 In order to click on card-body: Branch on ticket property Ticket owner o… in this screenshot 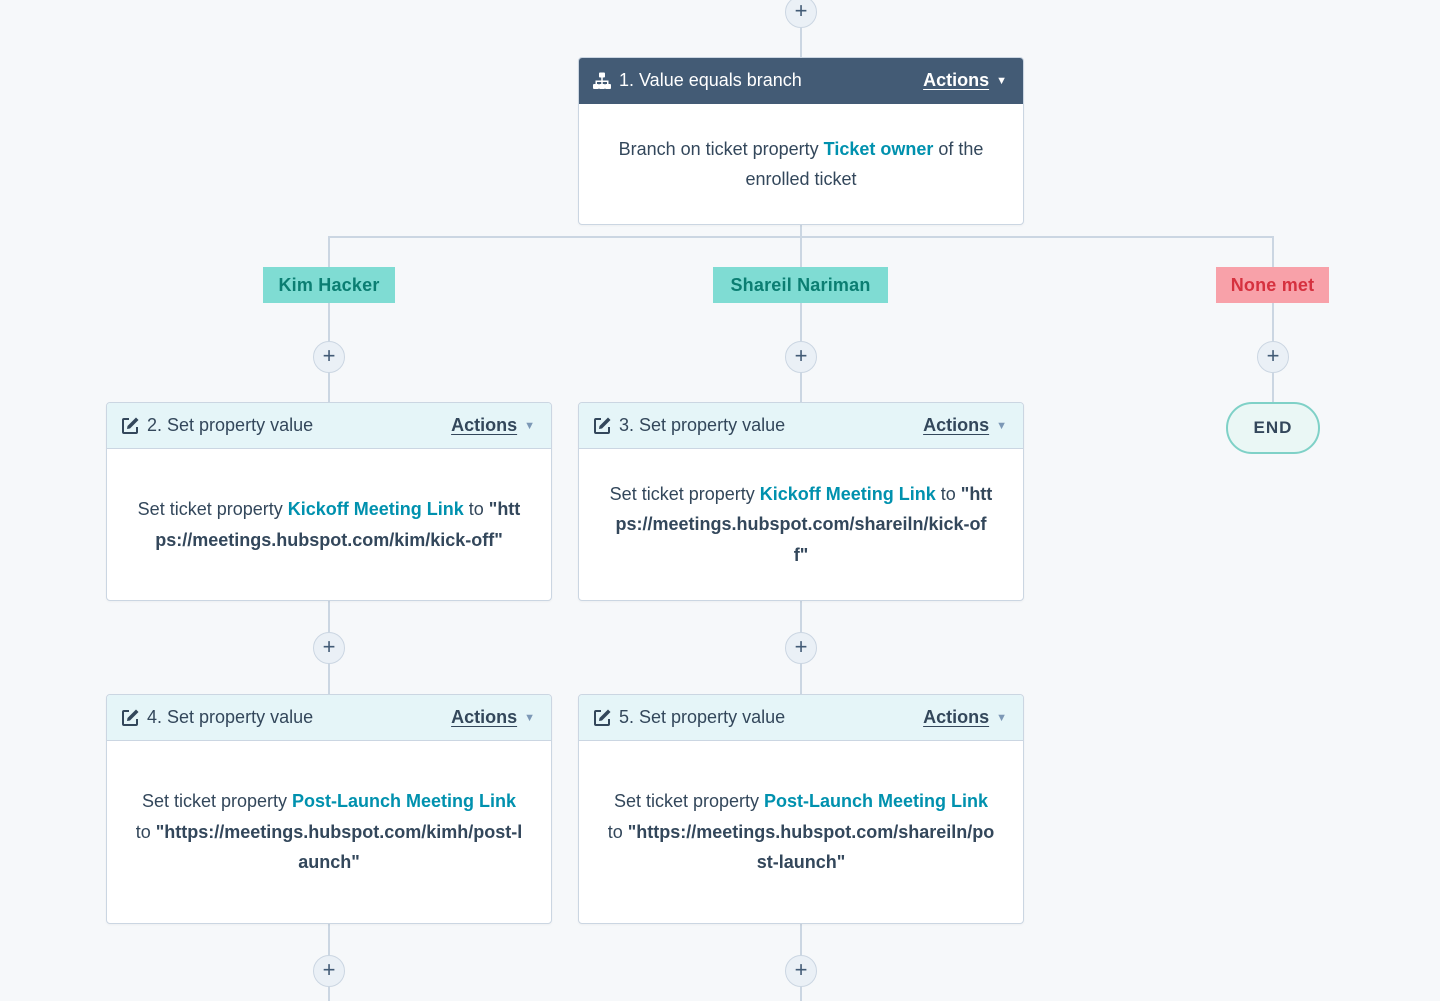, I will do `click(801, 164)`.